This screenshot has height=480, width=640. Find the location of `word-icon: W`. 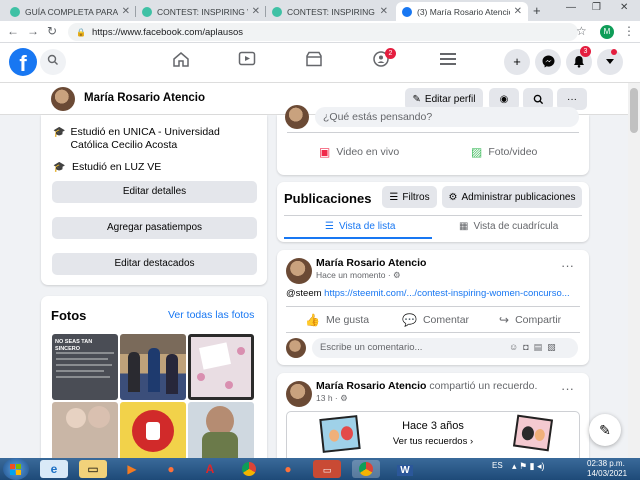

word-icon: W is located at coordinates (405, 469).